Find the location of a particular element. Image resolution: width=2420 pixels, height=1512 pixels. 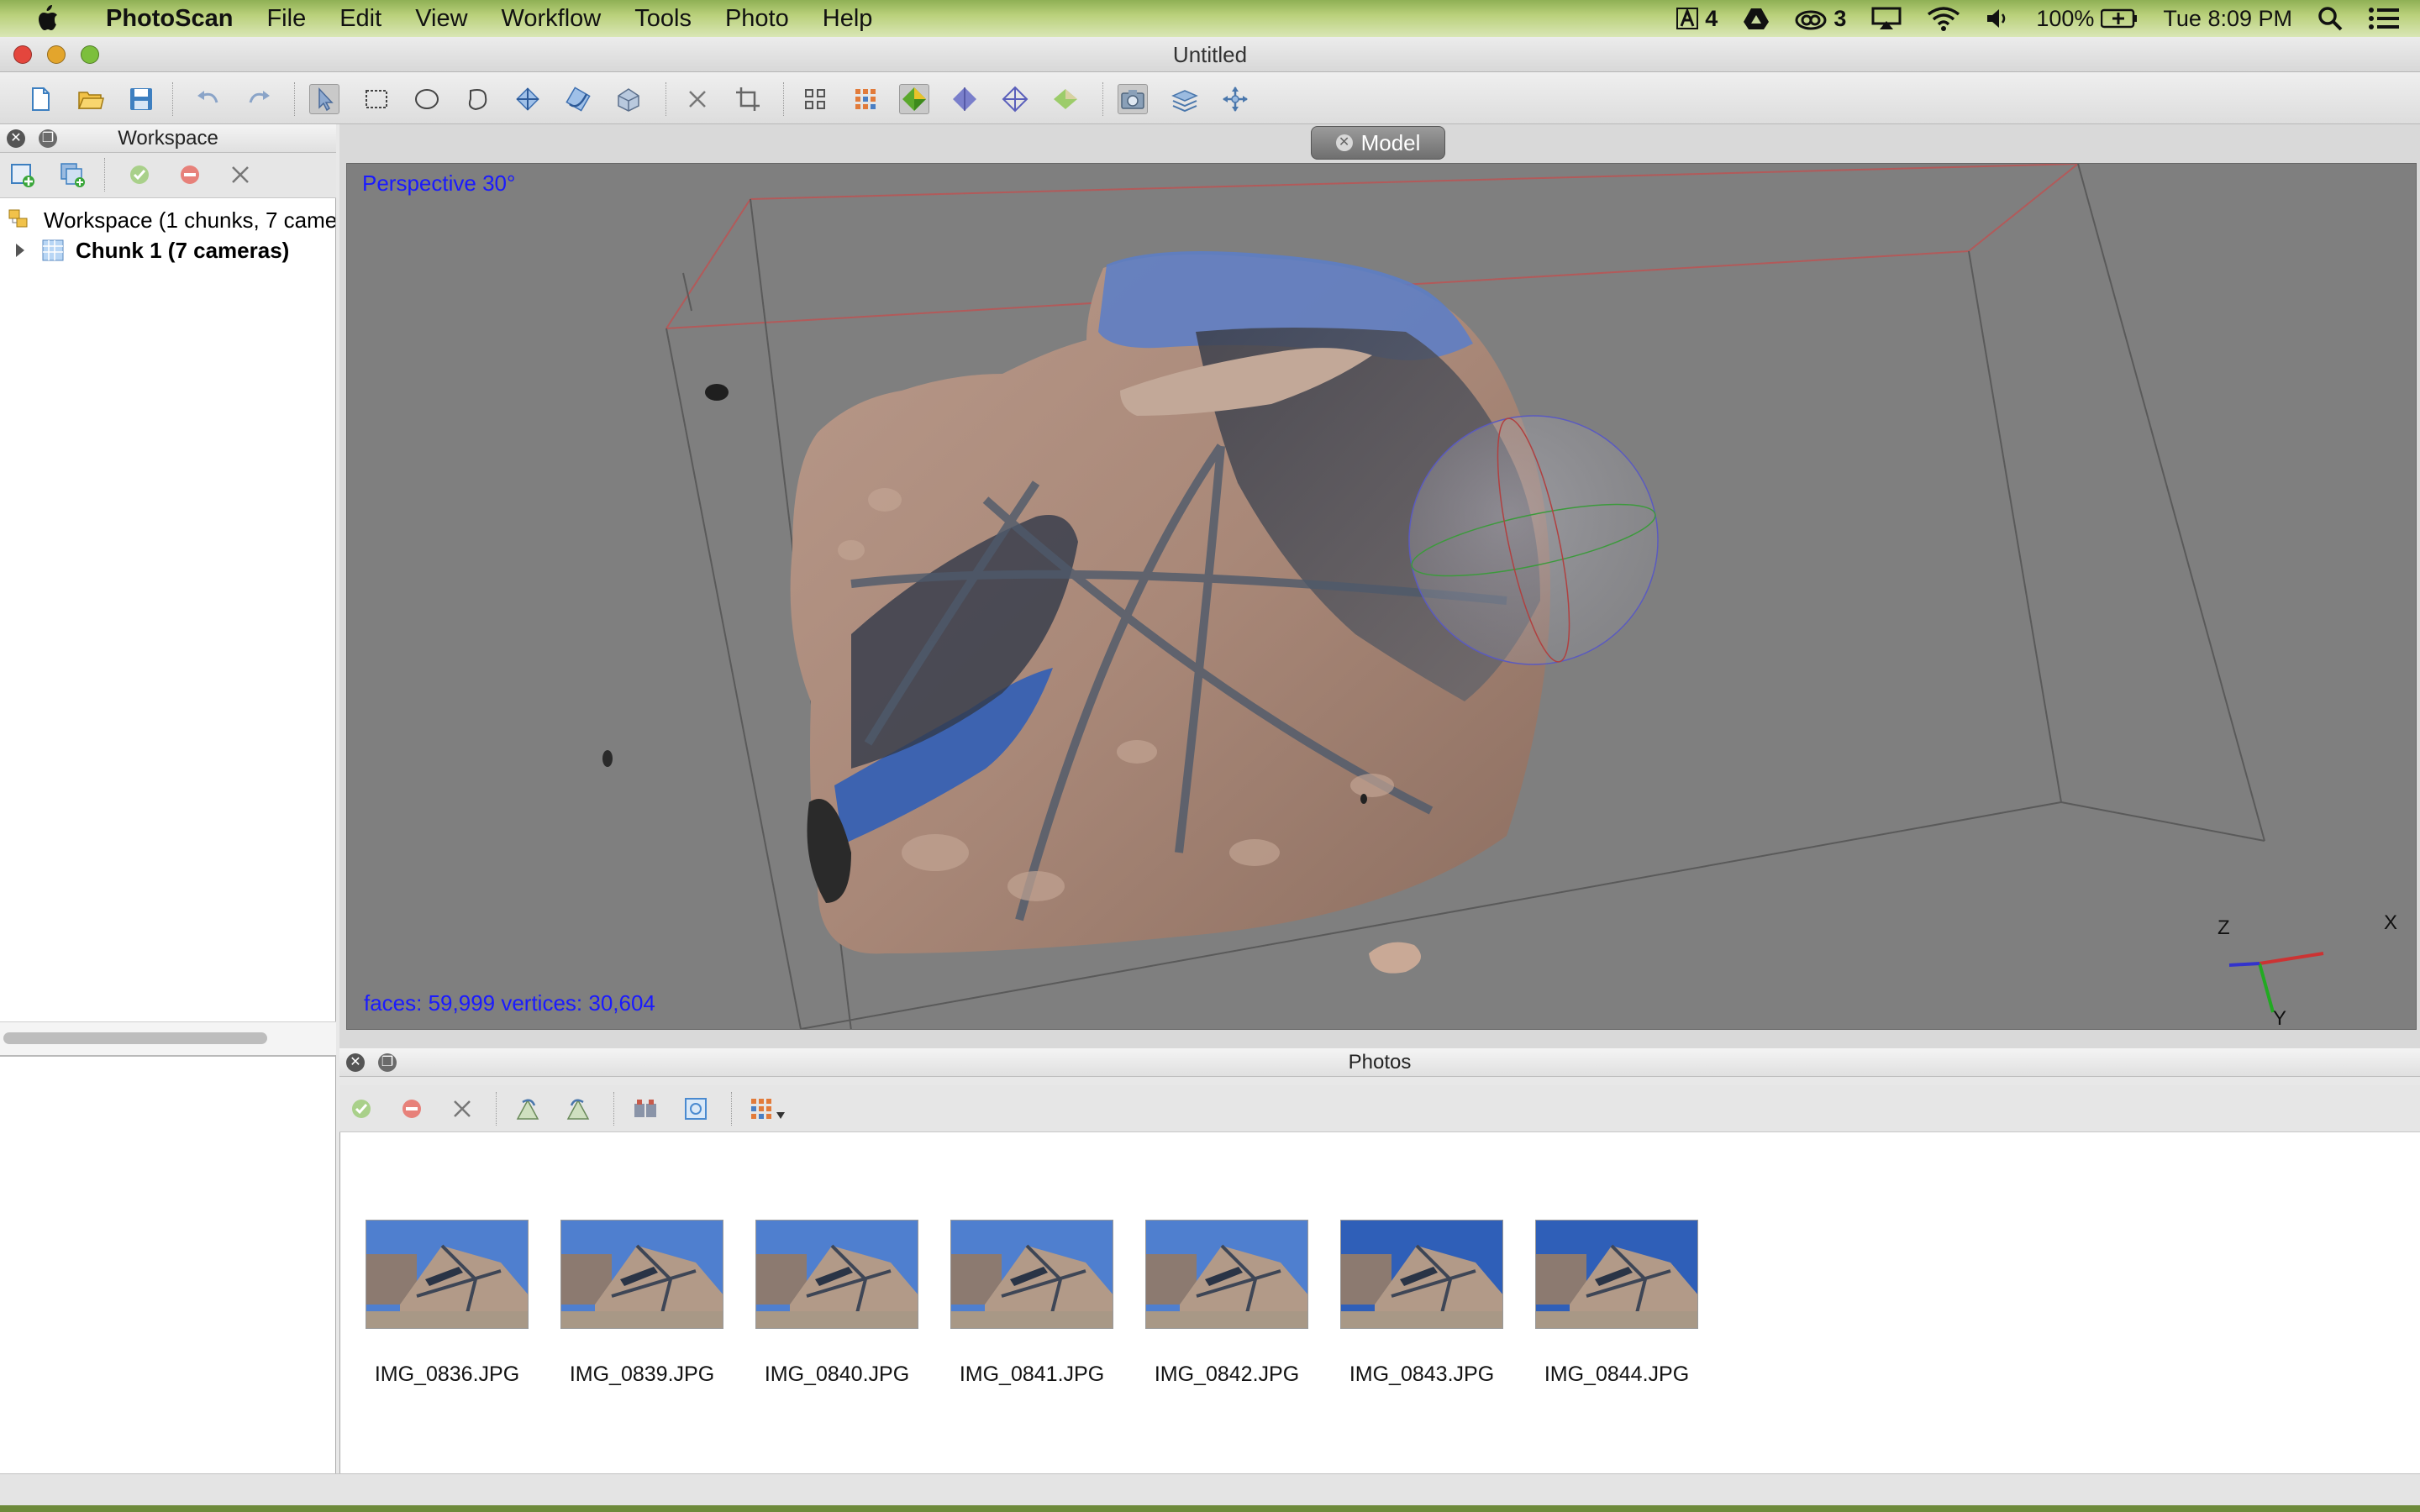

adobe-status: 4 is located at coordinates (1697, 19).